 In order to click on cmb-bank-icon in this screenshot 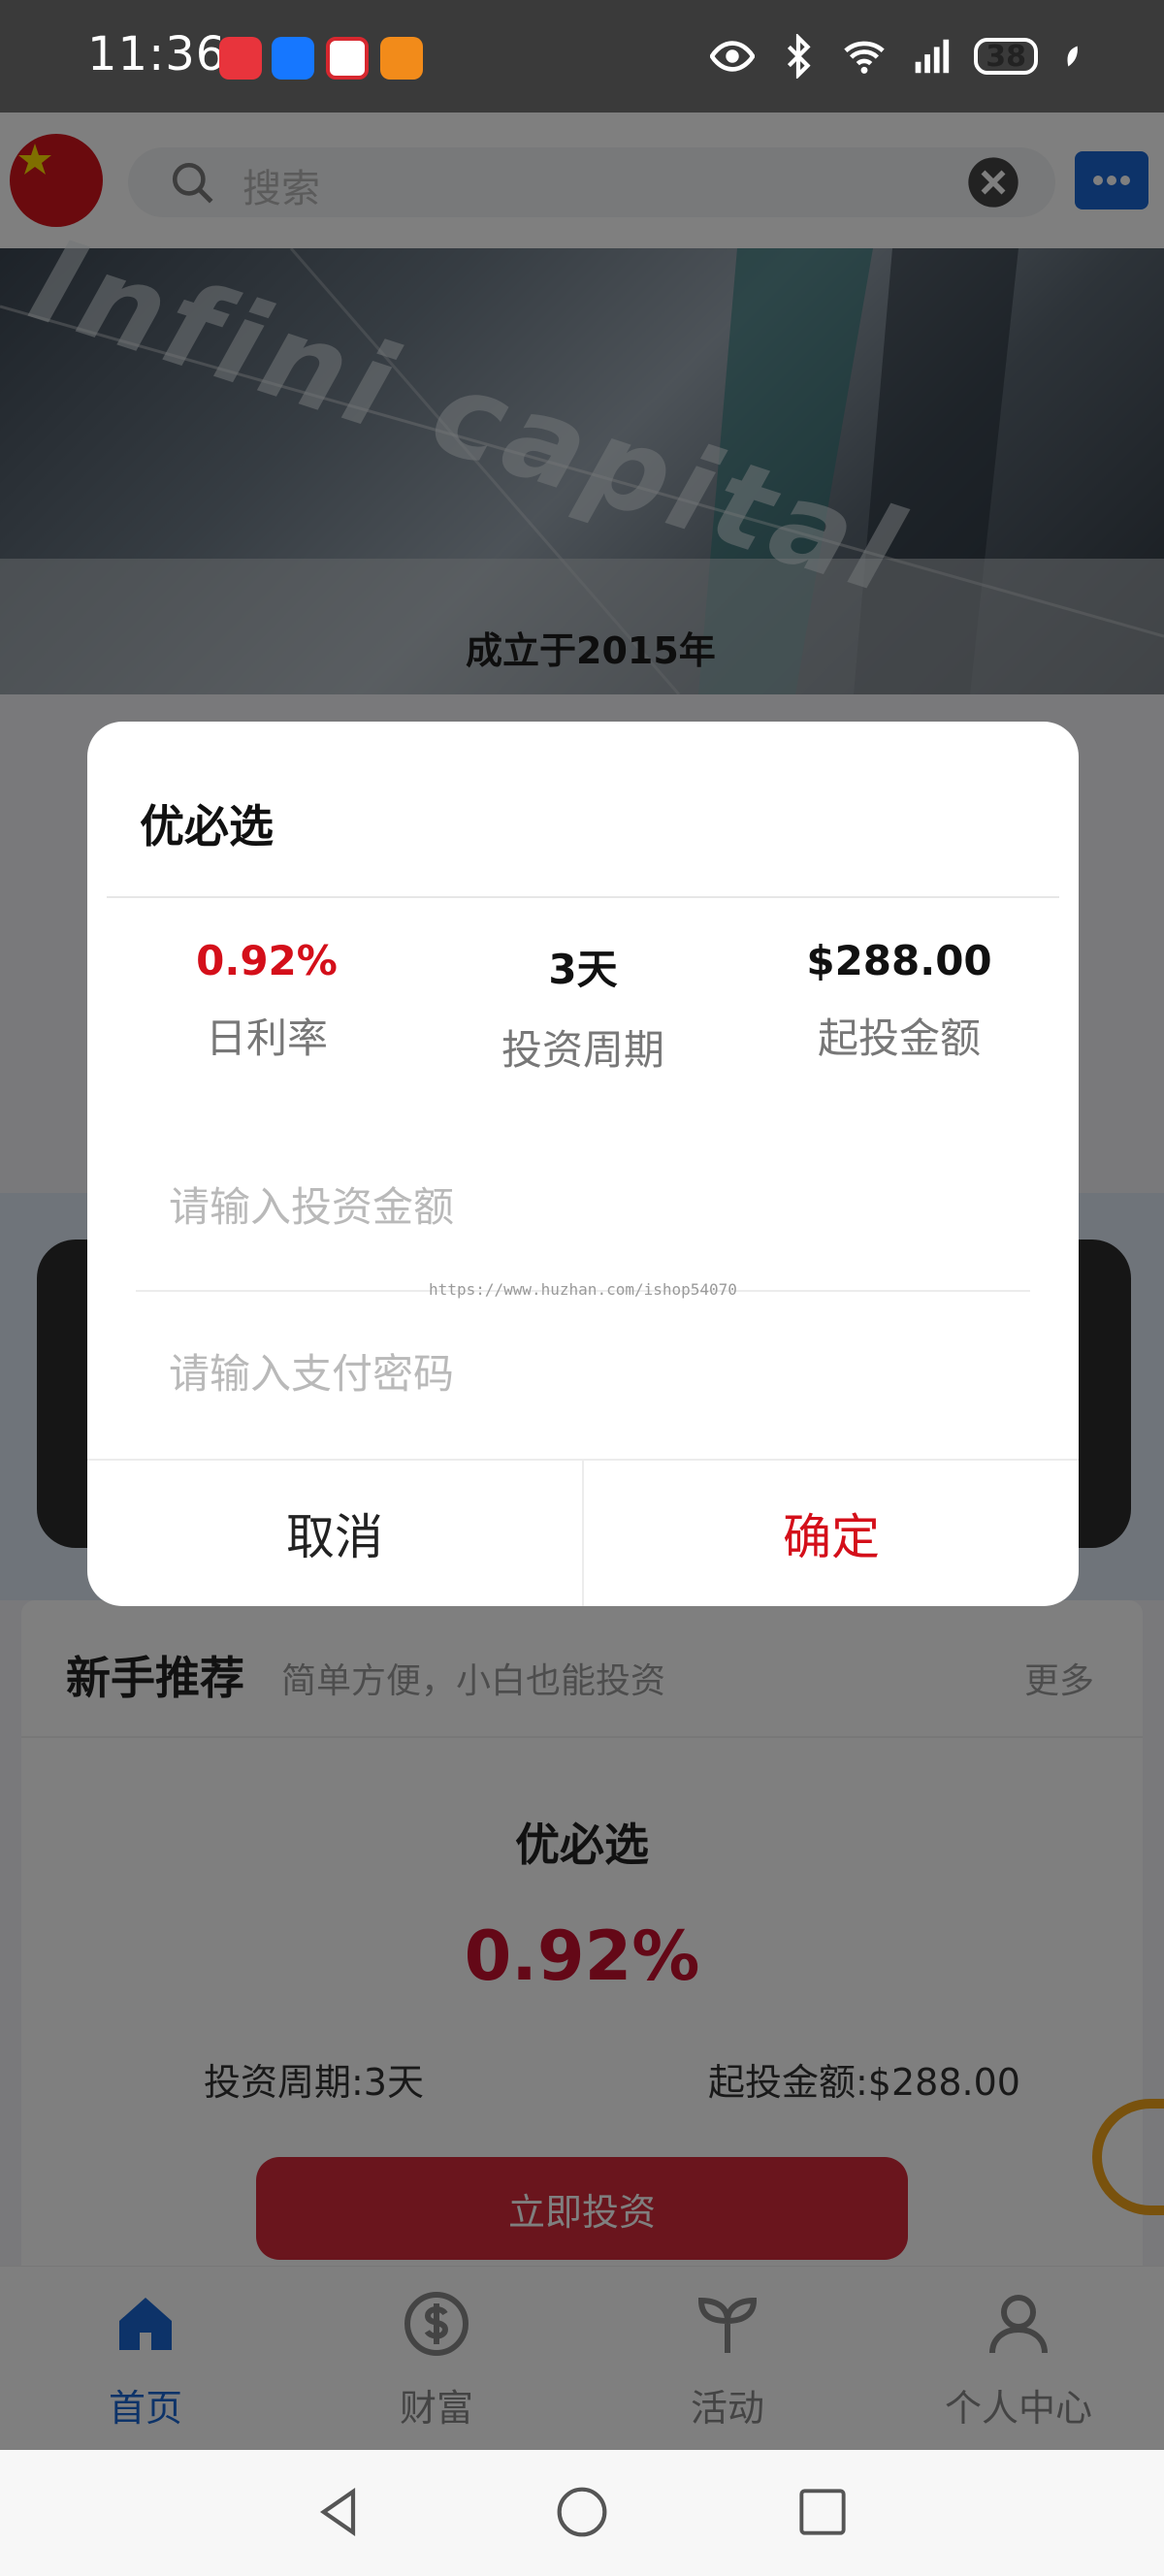, I will do `click(347, 58)`.